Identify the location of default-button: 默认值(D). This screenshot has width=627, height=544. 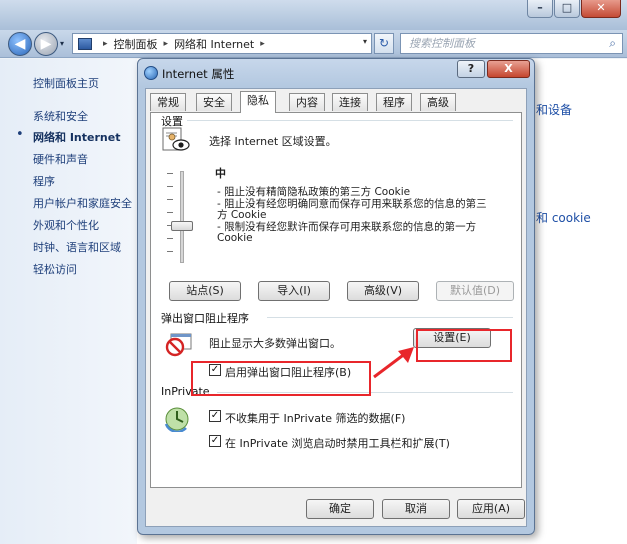
(475, 291).